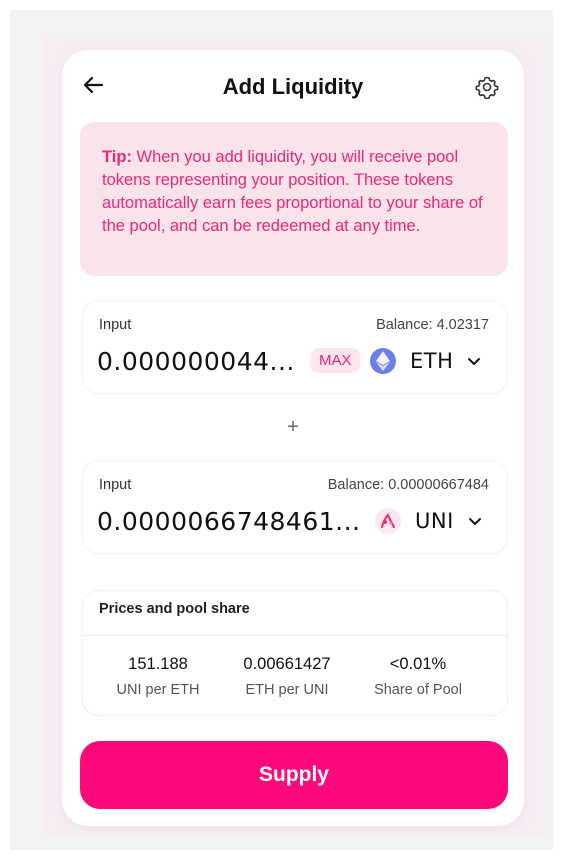 This screenshot has height=862, width=563. I want to click on token-select-uni: UNI, so click(428, 521).